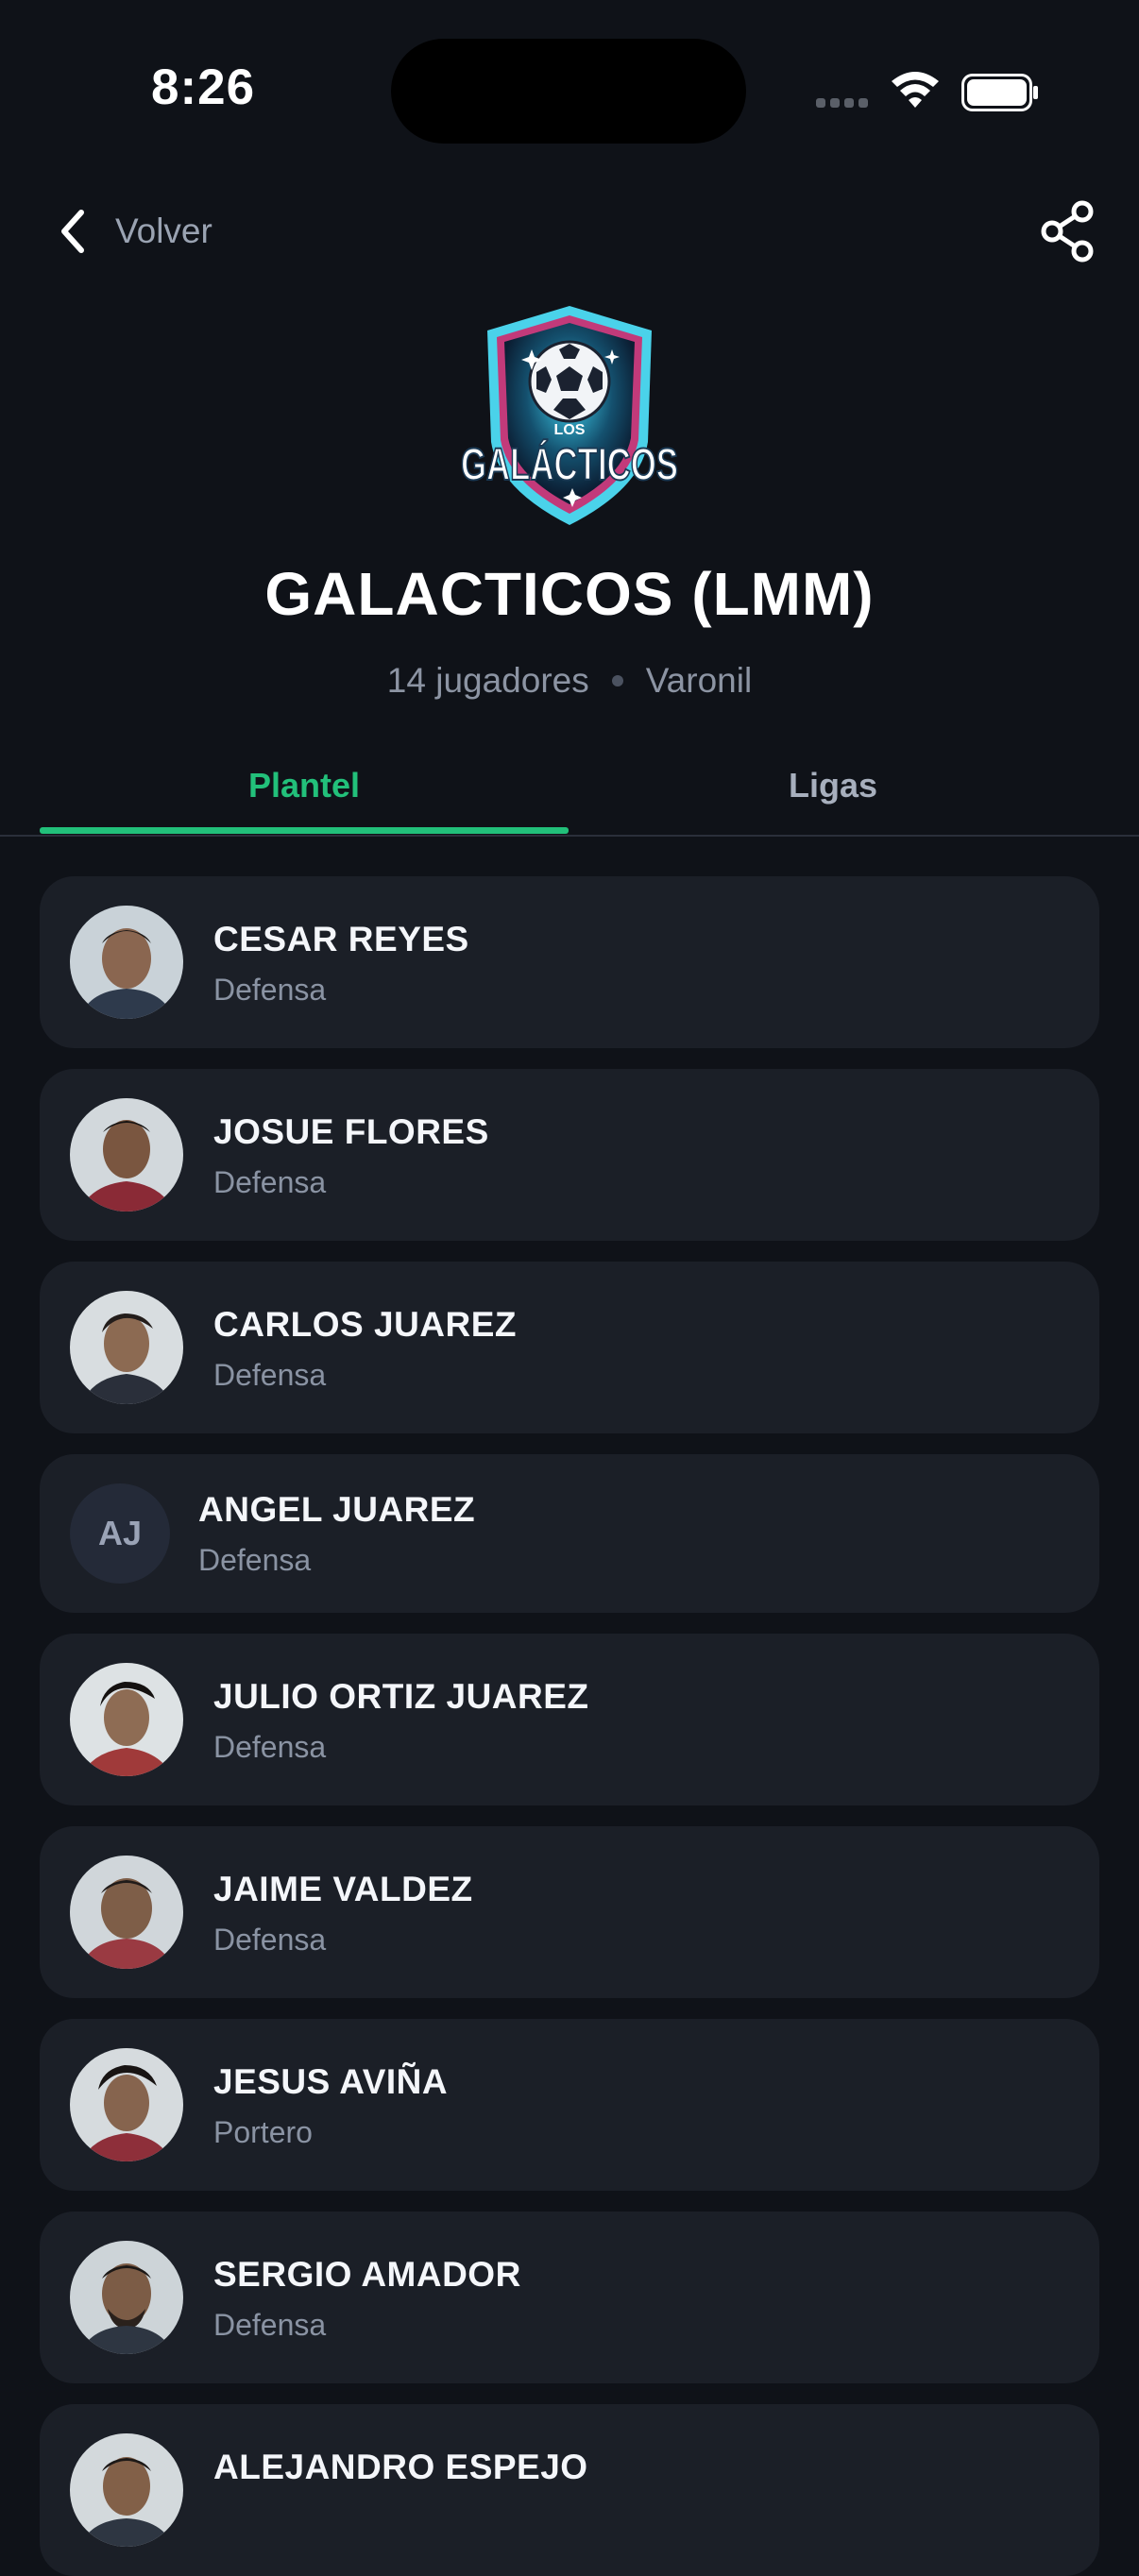  Describe the element at coordinates (569, 464) in the screenshot. I see `crest-main-text: GALÁCTICOS` at that location.